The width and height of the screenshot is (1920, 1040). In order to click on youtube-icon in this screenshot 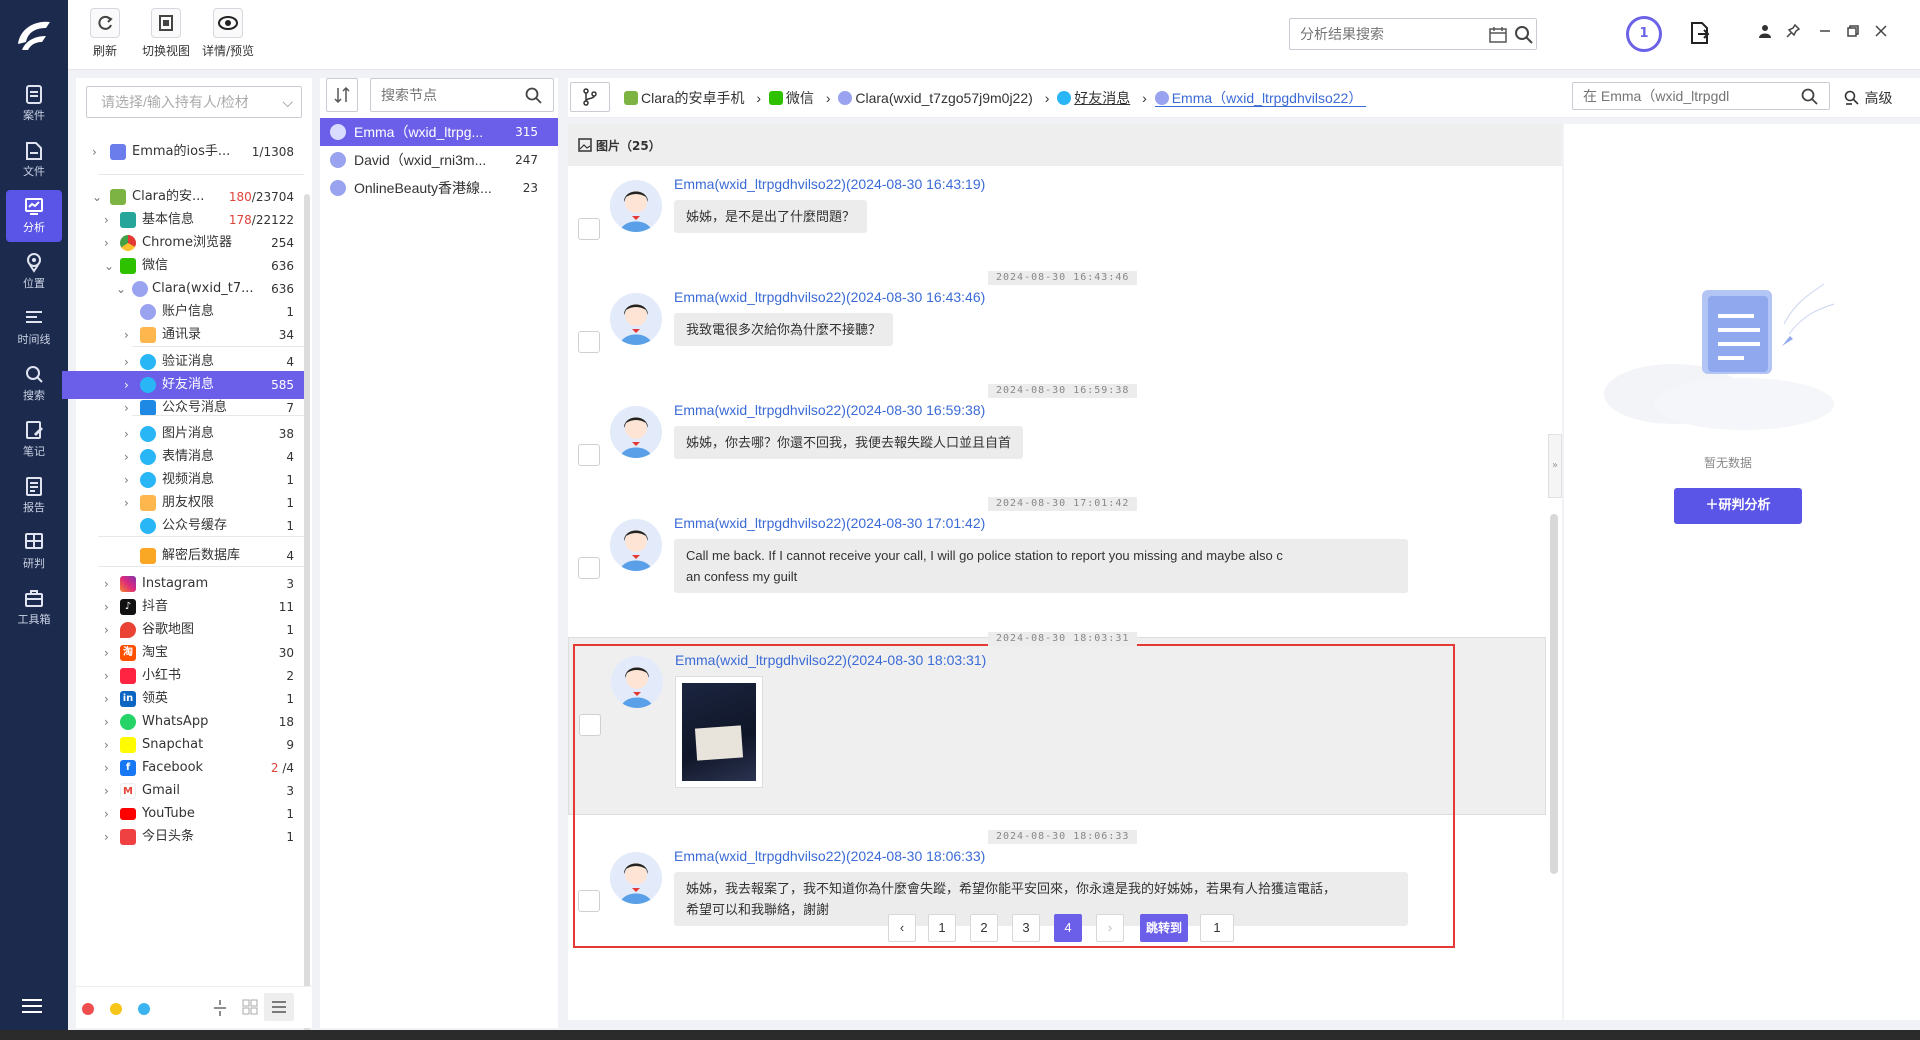, I will do `click(128, 814)`.